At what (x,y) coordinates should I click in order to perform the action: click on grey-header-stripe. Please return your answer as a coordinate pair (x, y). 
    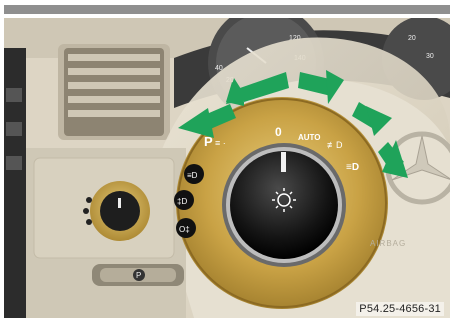
    Looking at the image, I should click on (227, 9).